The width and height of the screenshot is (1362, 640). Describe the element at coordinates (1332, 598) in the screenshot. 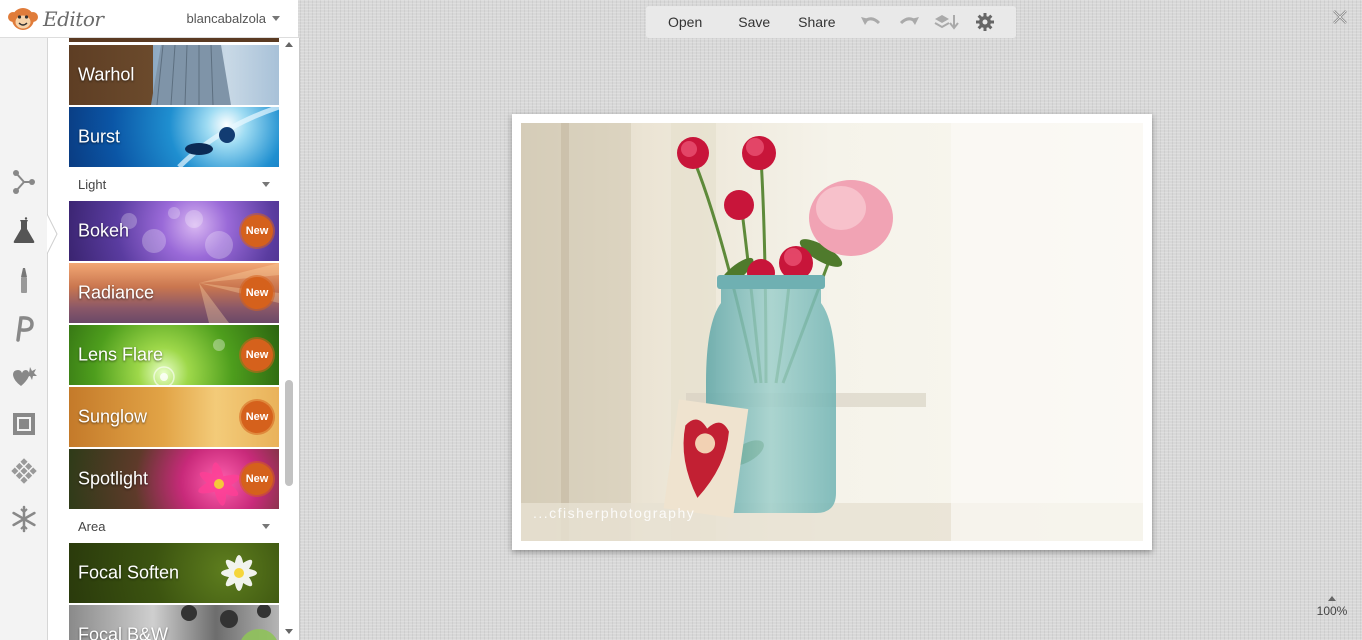

I see `zoom-up-icon` at that location.